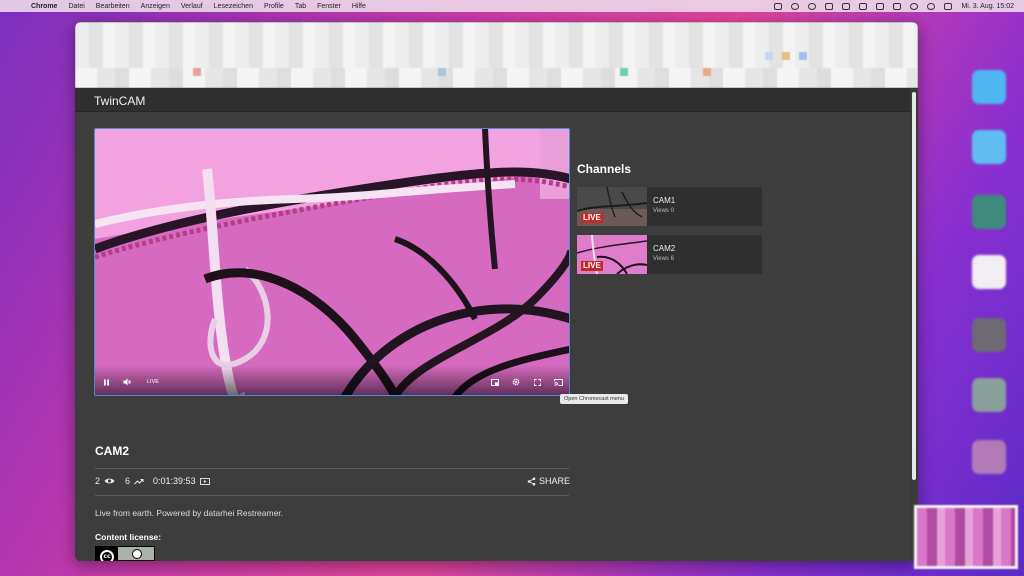 The width and height of the screenshot is (1024, 576). I want to click on fullscreen-icon, so click(537, 382).